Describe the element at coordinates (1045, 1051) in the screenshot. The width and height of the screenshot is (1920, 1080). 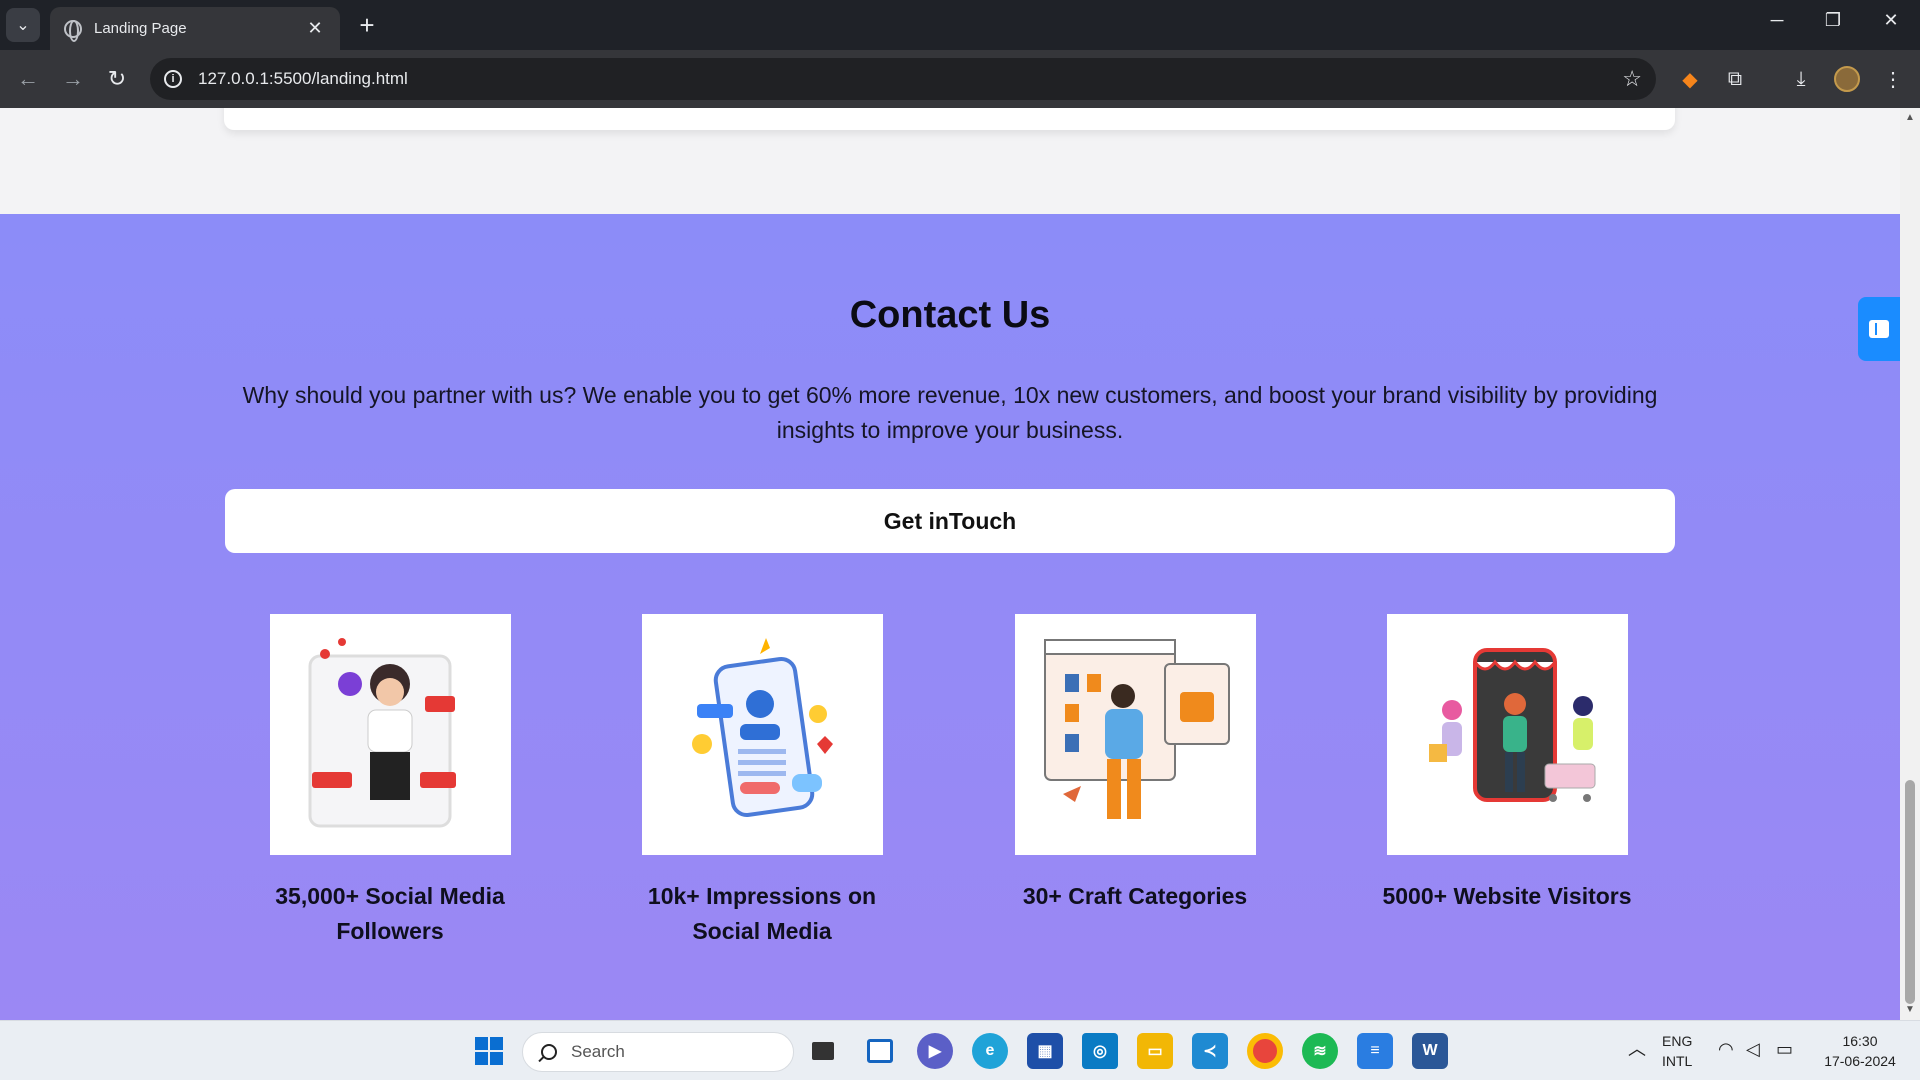
I see `microsoft-store-icon: ▦` at that location.